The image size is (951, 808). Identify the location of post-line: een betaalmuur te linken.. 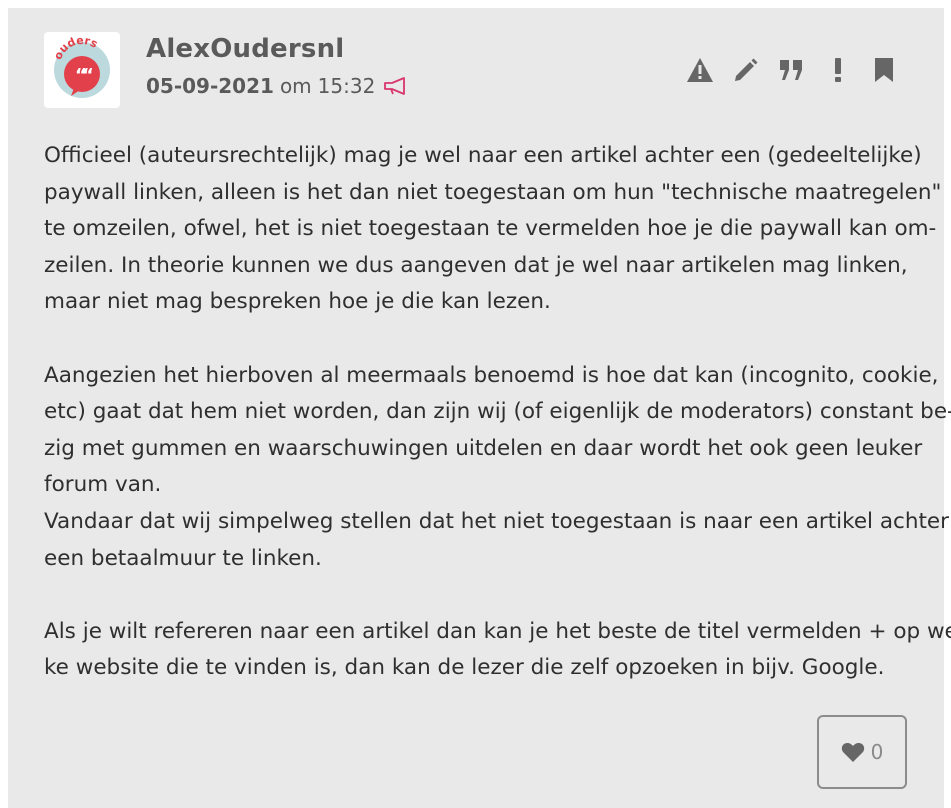
(183, 558).